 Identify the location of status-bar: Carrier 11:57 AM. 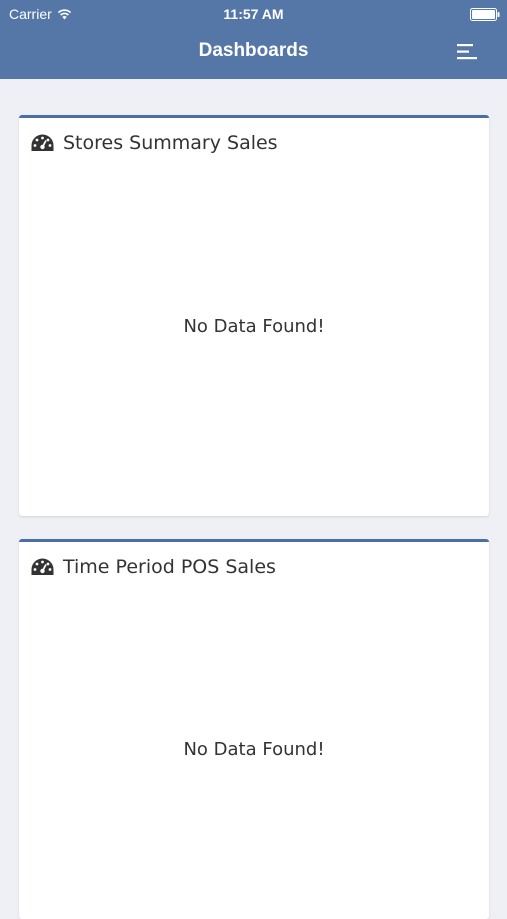
(253, 14).